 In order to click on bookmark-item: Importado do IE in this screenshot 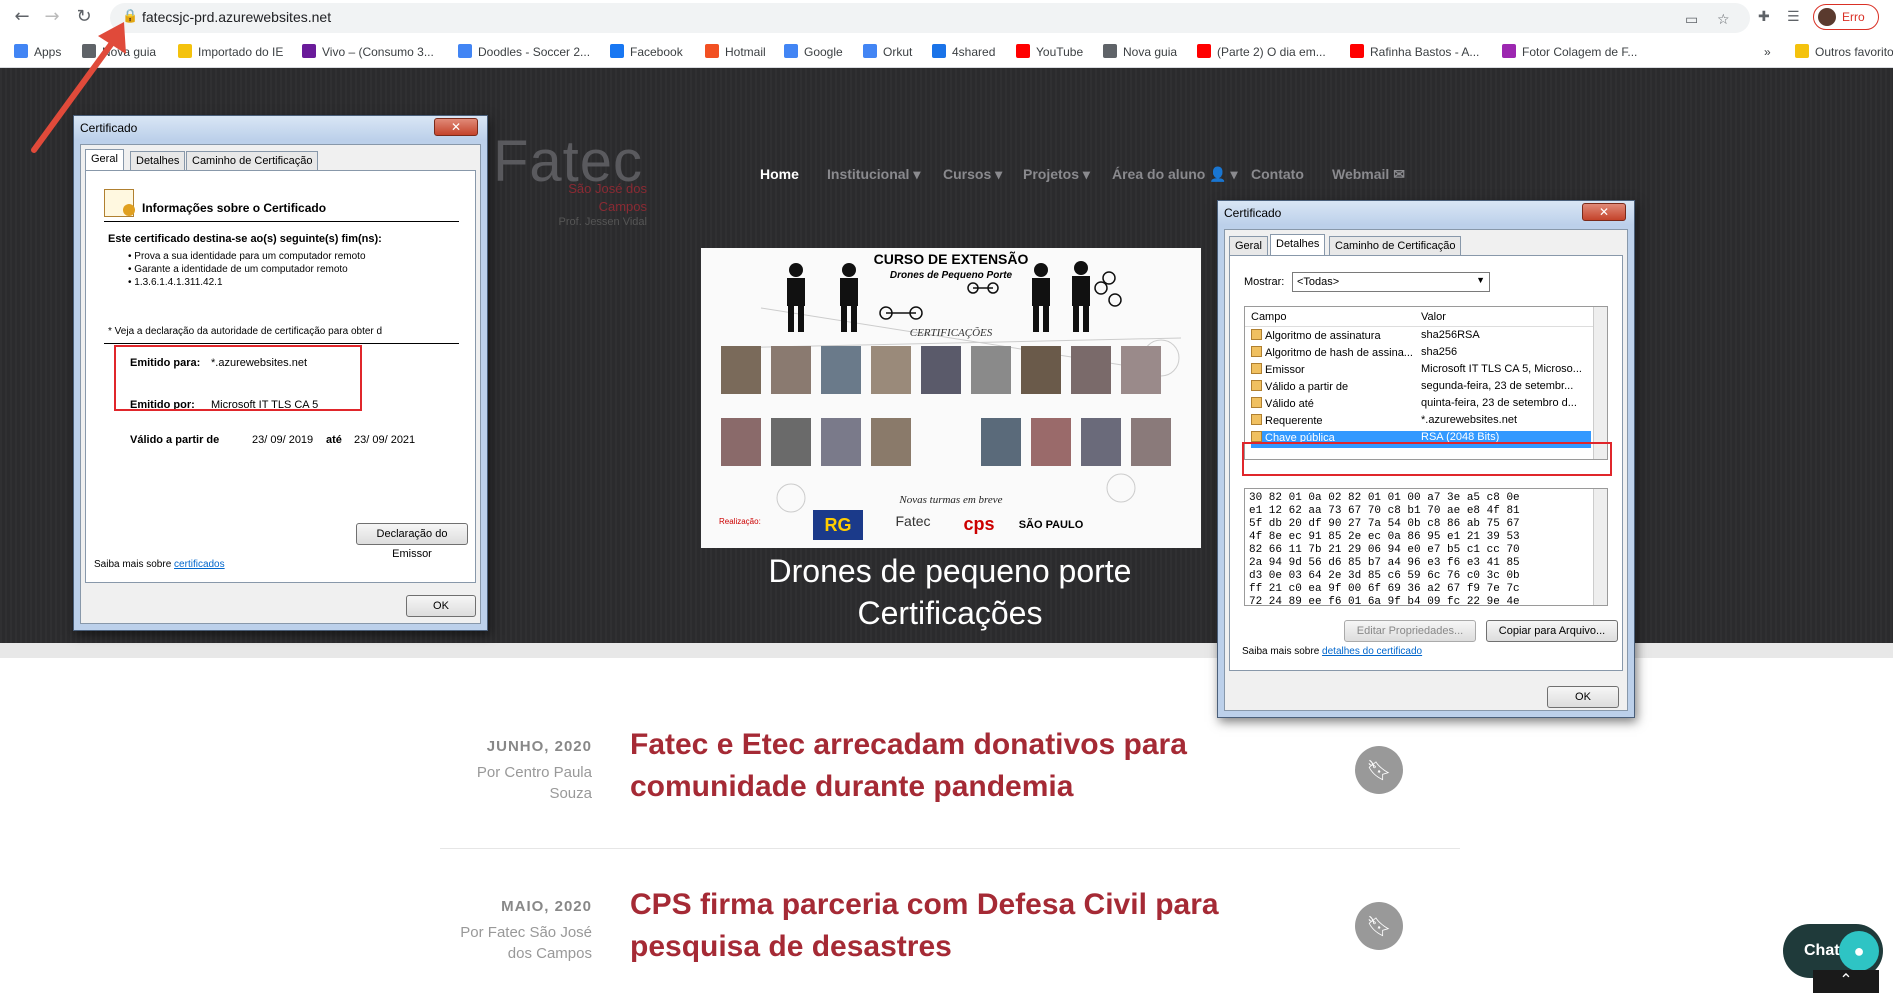, I will do `click(230, 52)`.